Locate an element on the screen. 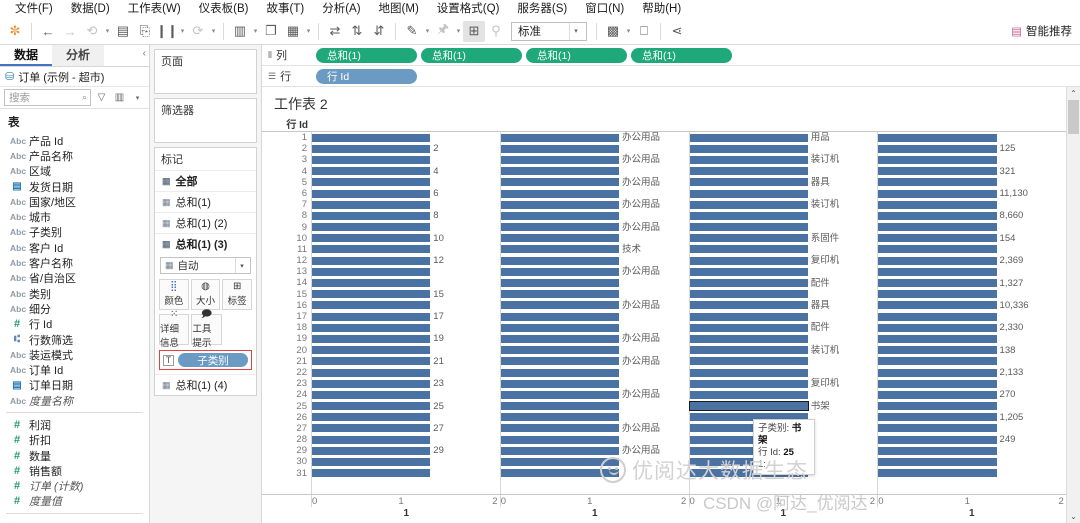 The height and width of the screenshot is (523, 1080). sort-descending-icon: ⇵ is located at coordinates (379, 31).